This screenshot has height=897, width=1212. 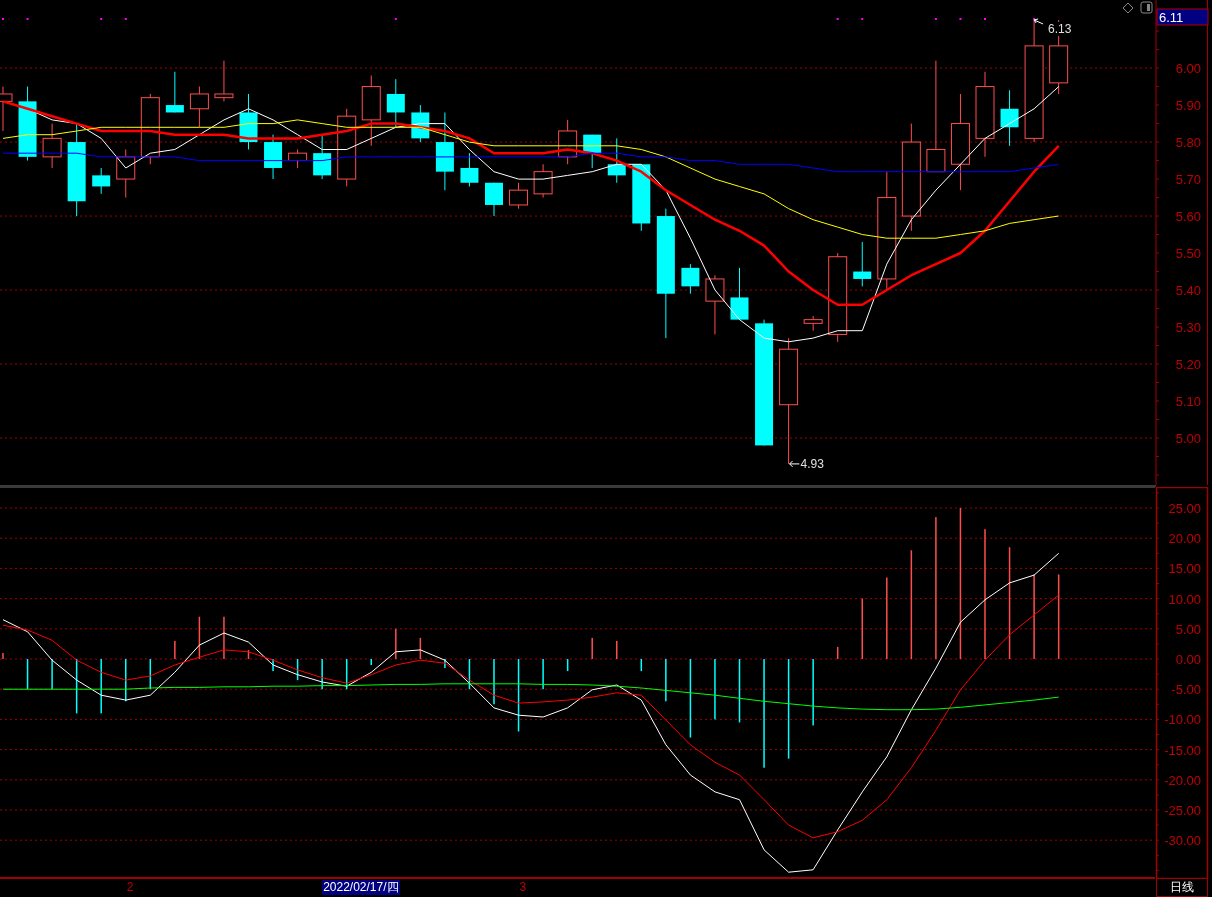 What do you see at coordinates (1182, 750) in the screenshot?
I see `axis-label: -15.00` at bounding box center [1182, 750].